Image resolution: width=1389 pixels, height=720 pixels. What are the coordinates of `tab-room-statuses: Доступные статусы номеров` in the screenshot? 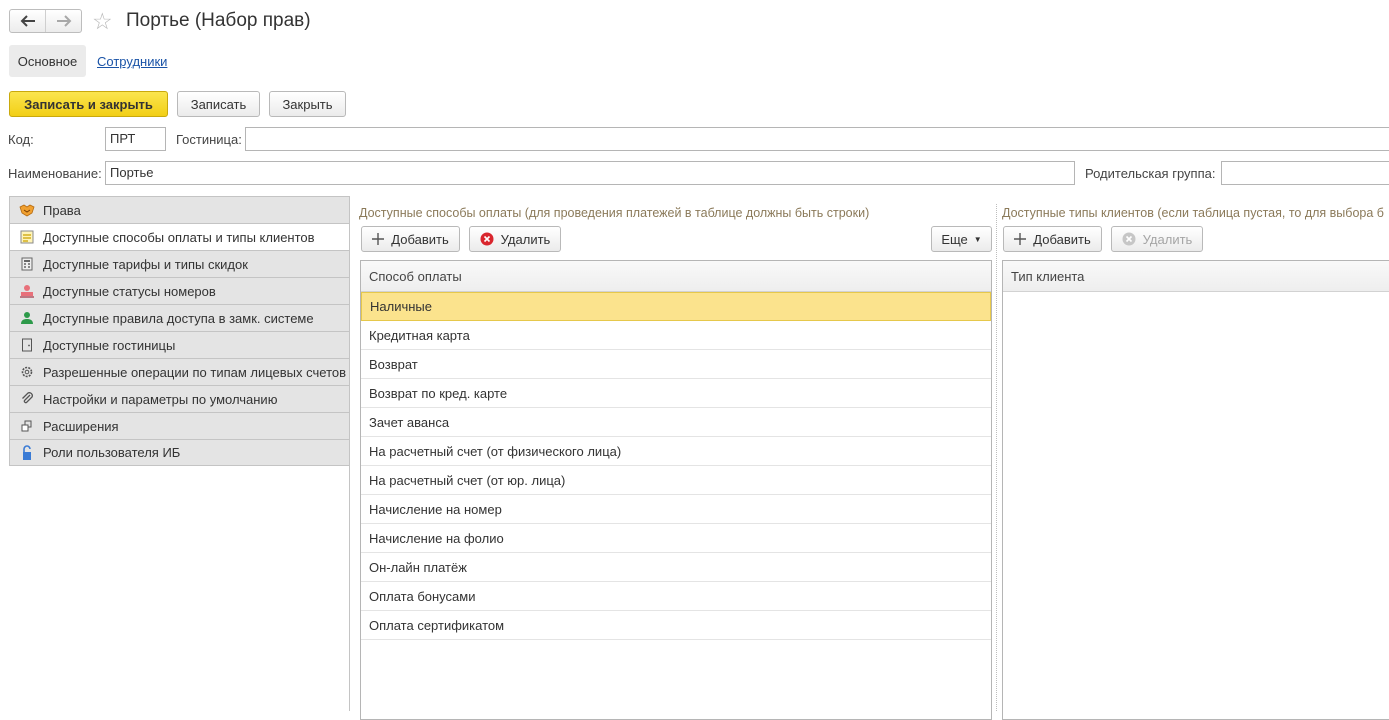 It's located at (179, 290).